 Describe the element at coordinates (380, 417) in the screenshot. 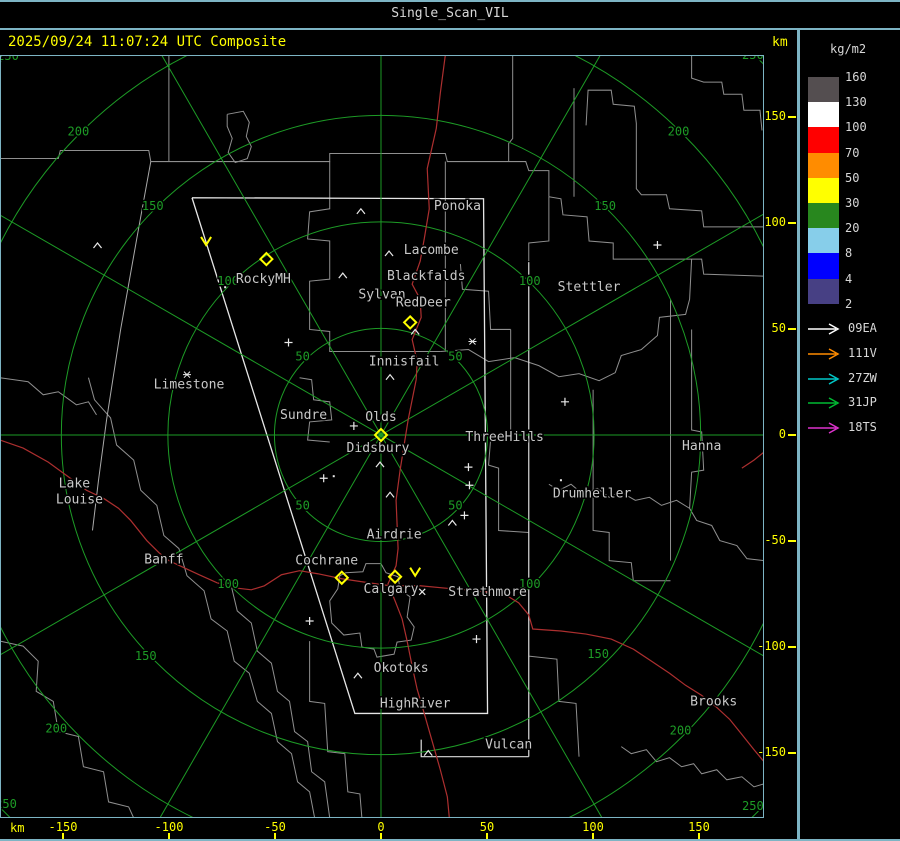

I see `city-label: Olds` at that location.